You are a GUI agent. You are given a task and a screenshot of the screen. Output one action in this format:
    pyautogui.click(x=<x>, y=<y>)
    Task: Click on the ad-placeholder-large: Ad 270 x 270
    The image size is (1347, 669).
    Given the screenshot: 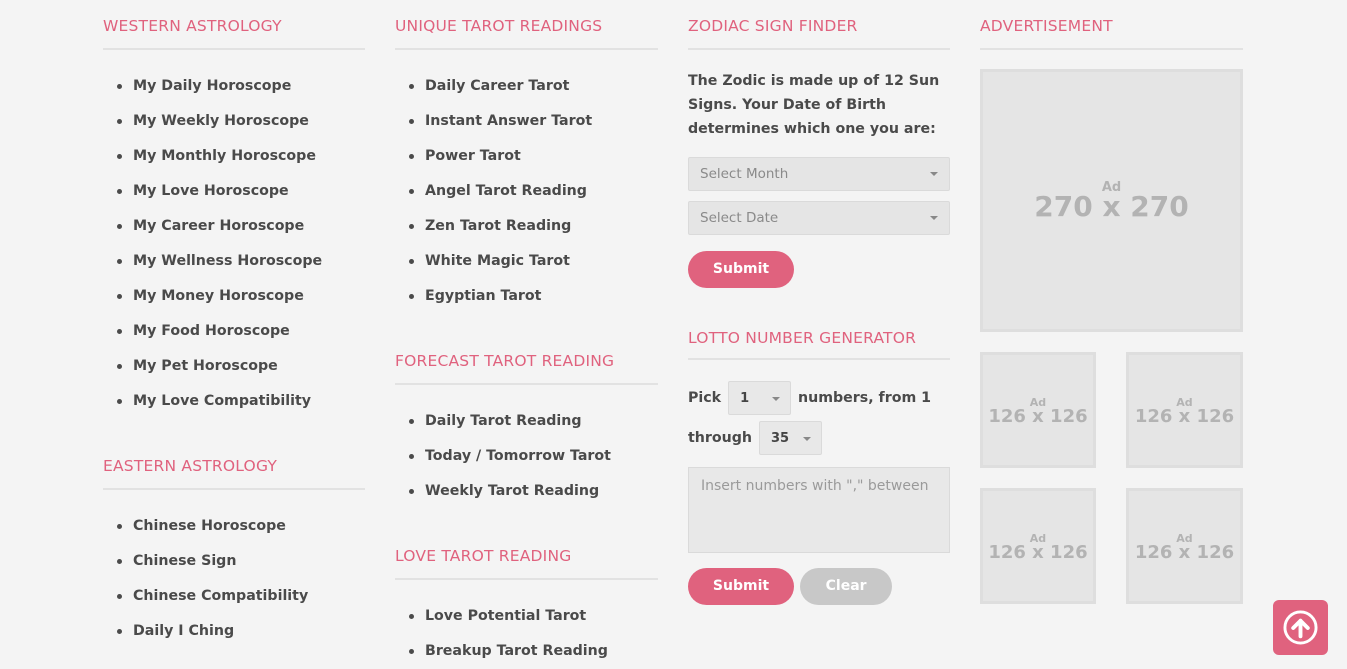 What is the action you would take?
    pyautogui.click(x=1111, y=200)
    